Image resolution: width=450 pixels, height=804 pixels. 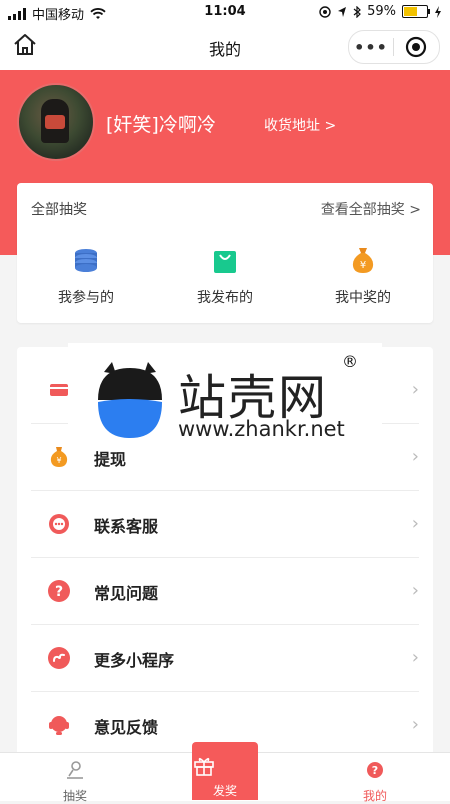 What do you see at coordinates (130, 400) in the screenshot?
I see `watermark-logo-icon` at bounding box center [130, 400].